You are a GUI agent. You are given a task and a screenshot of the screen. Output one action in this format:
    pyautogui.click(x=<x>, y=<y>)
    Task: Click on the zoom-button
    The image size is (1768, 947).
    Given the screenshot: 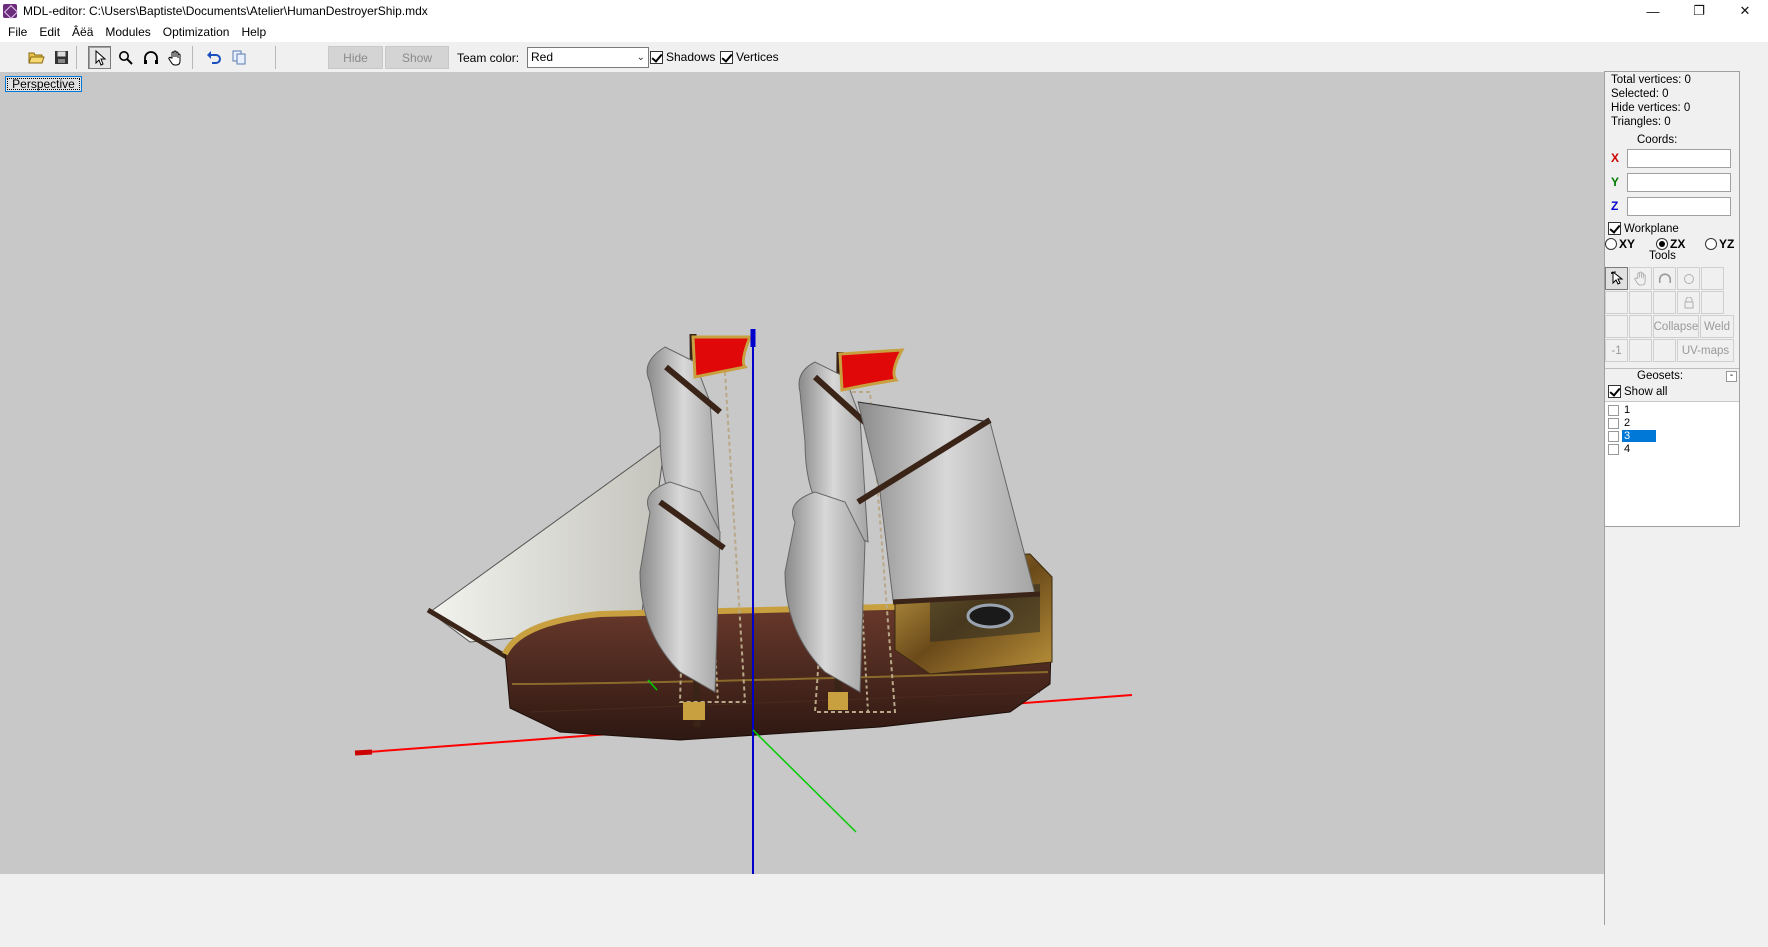 What is the action you would take?
    pyautogui.click(x=125, y=57)
    